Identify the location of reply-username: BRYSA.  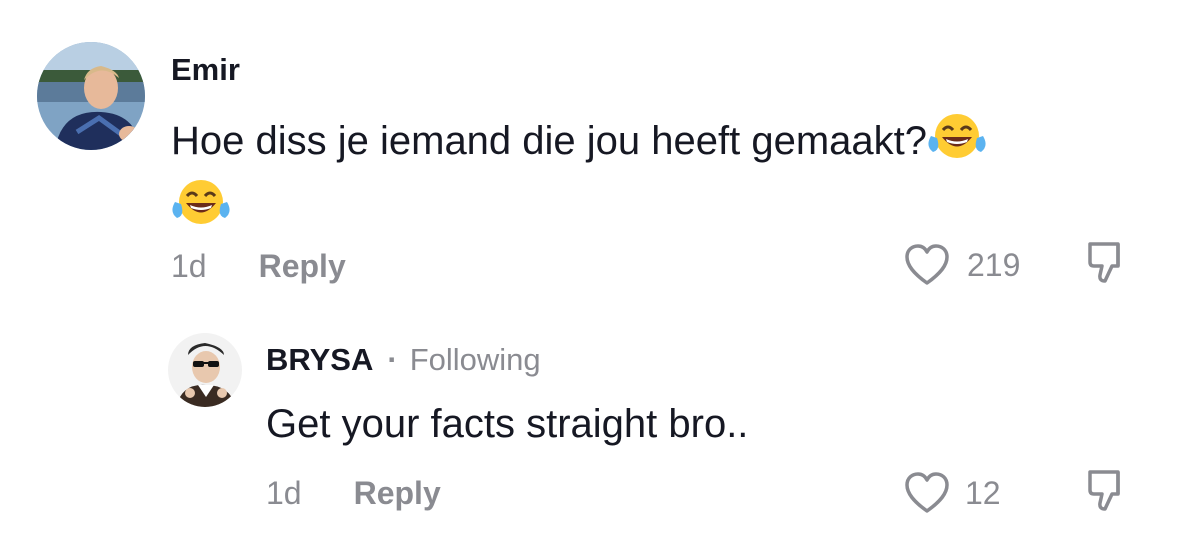
(319, 359).